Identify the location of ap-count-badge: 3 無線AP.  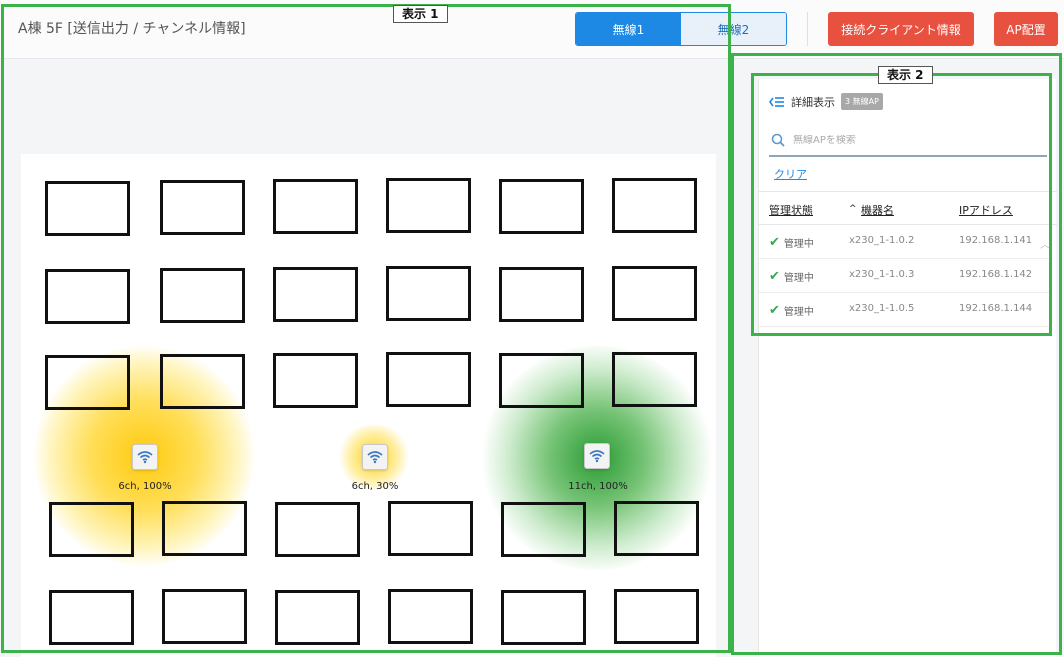
(862, 101).